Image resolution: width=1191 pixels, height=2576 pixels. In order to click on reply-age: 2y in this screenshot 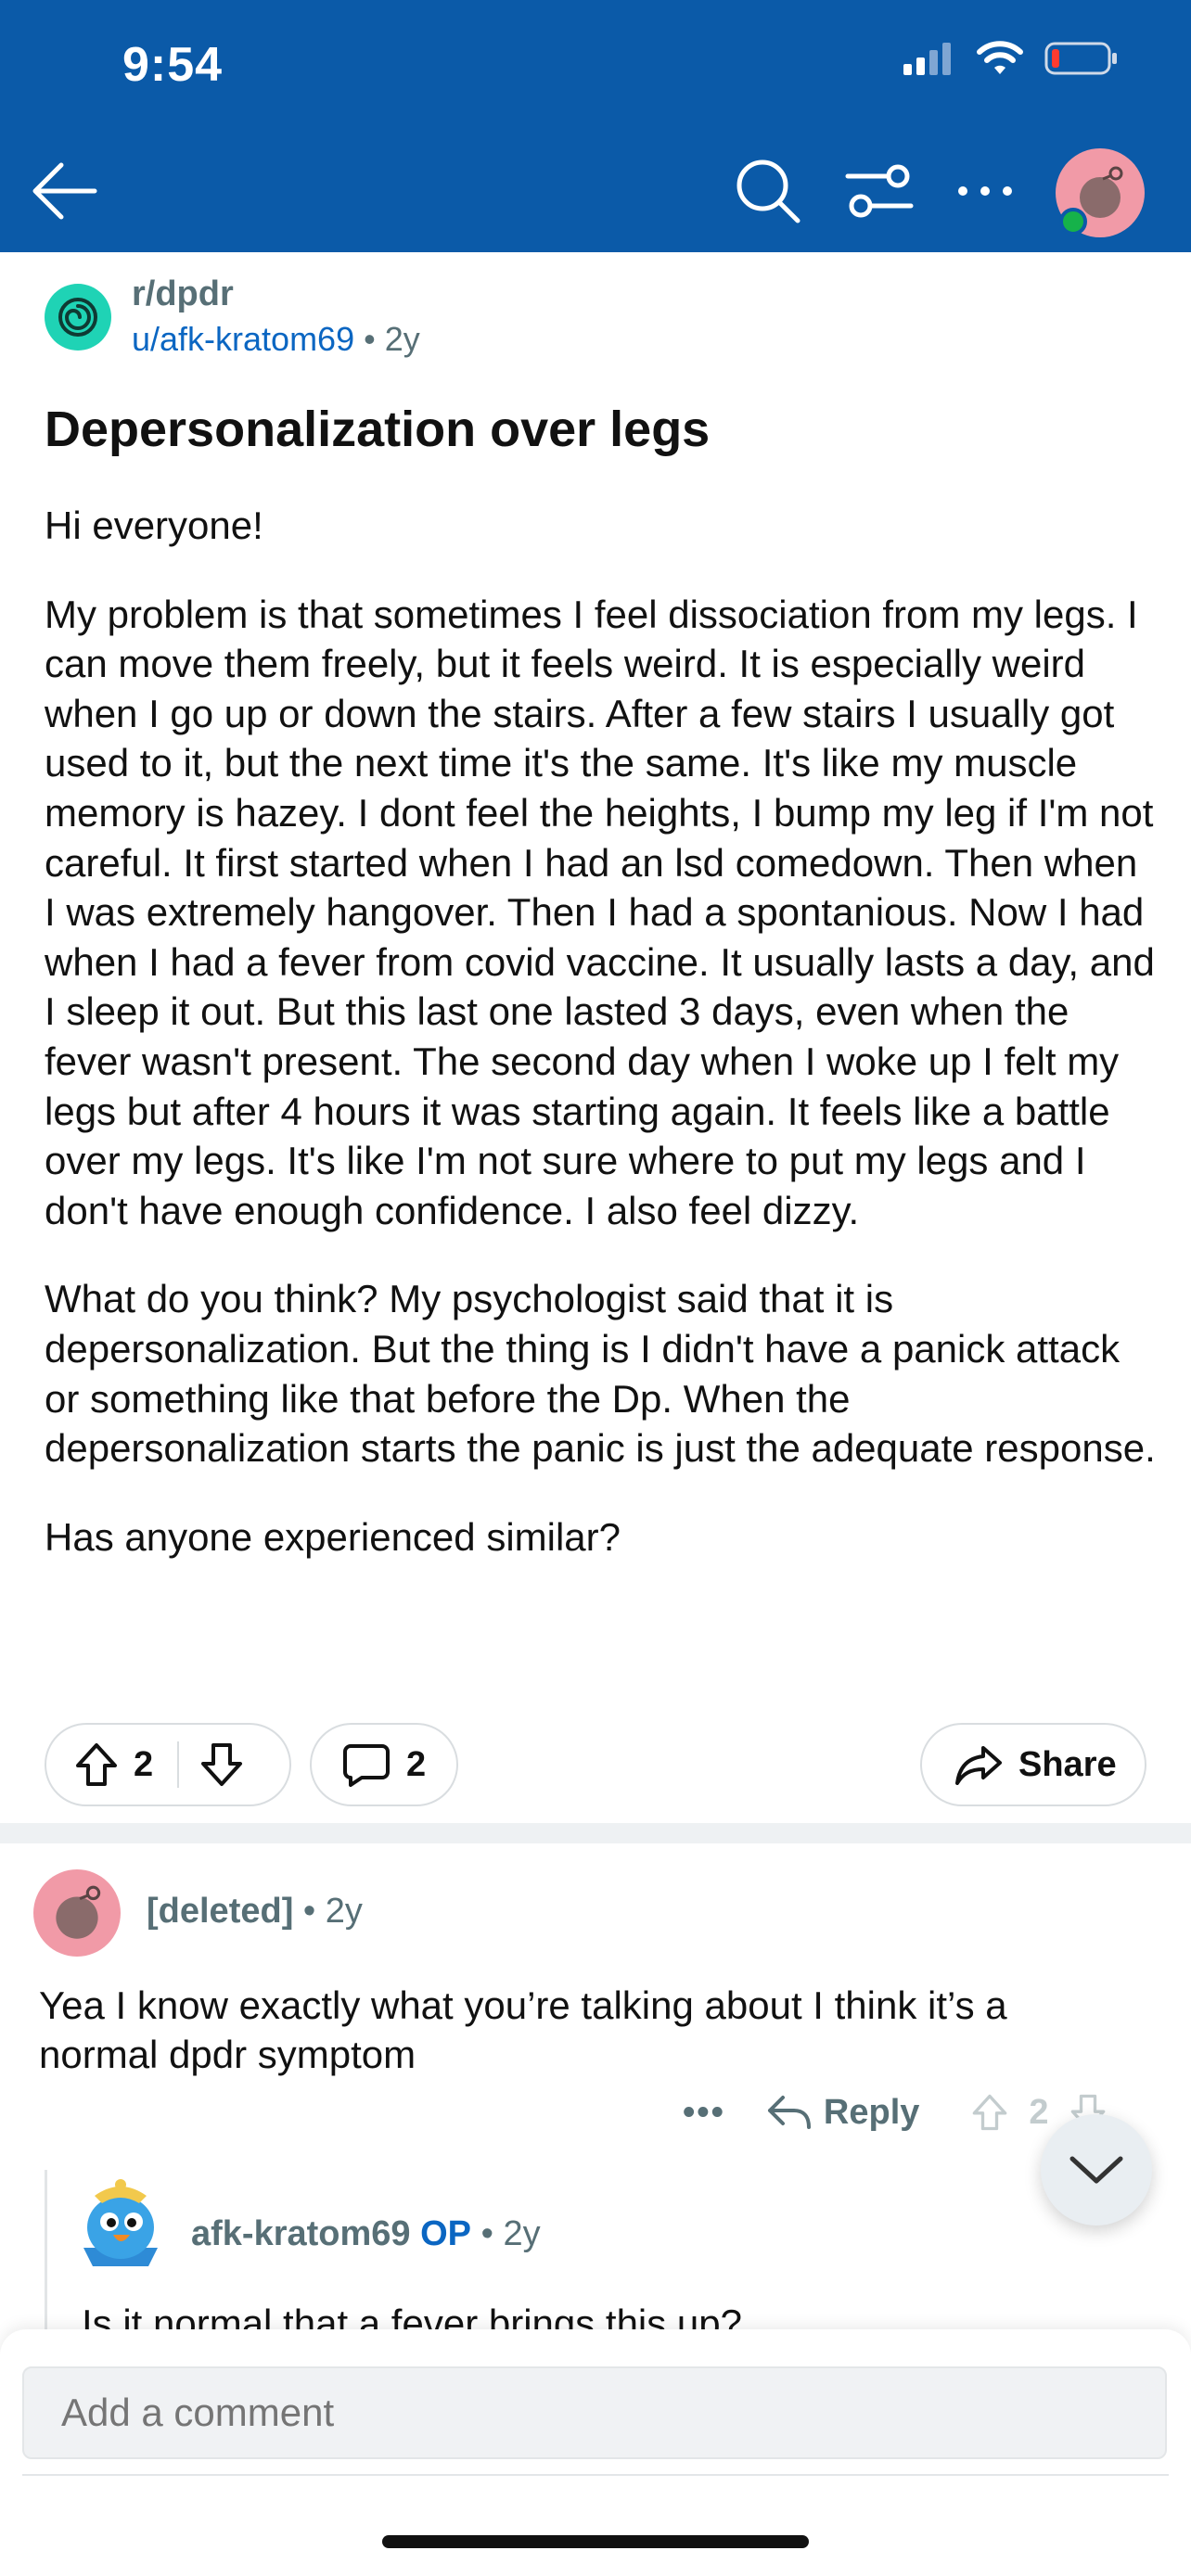, I will do `click(522, 2233)`.